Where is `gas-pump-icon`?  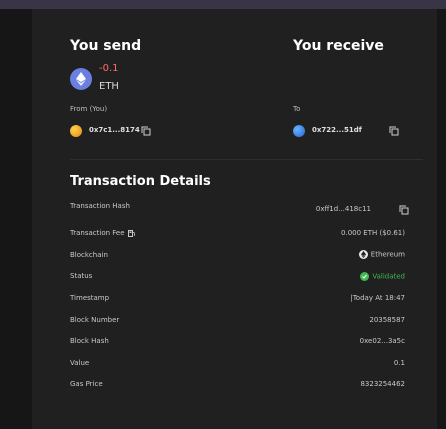
gas-pump-icon is located at coordinates (131, 233).